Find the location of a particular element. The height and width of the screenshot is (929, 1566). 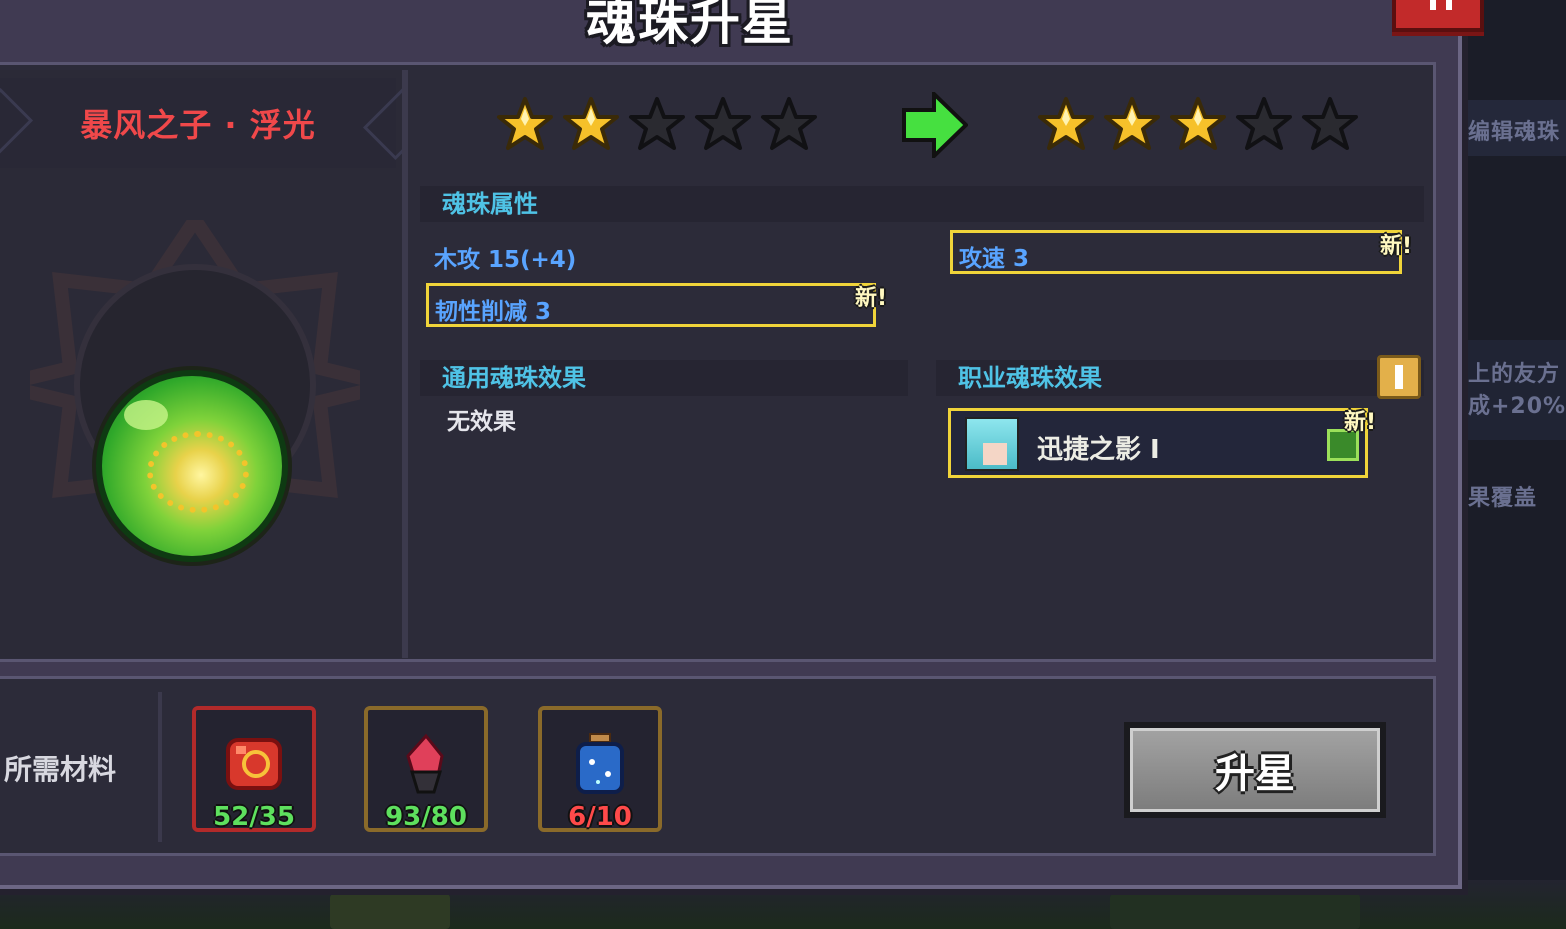

star-jar-icon is located at coordinates (600, 763).